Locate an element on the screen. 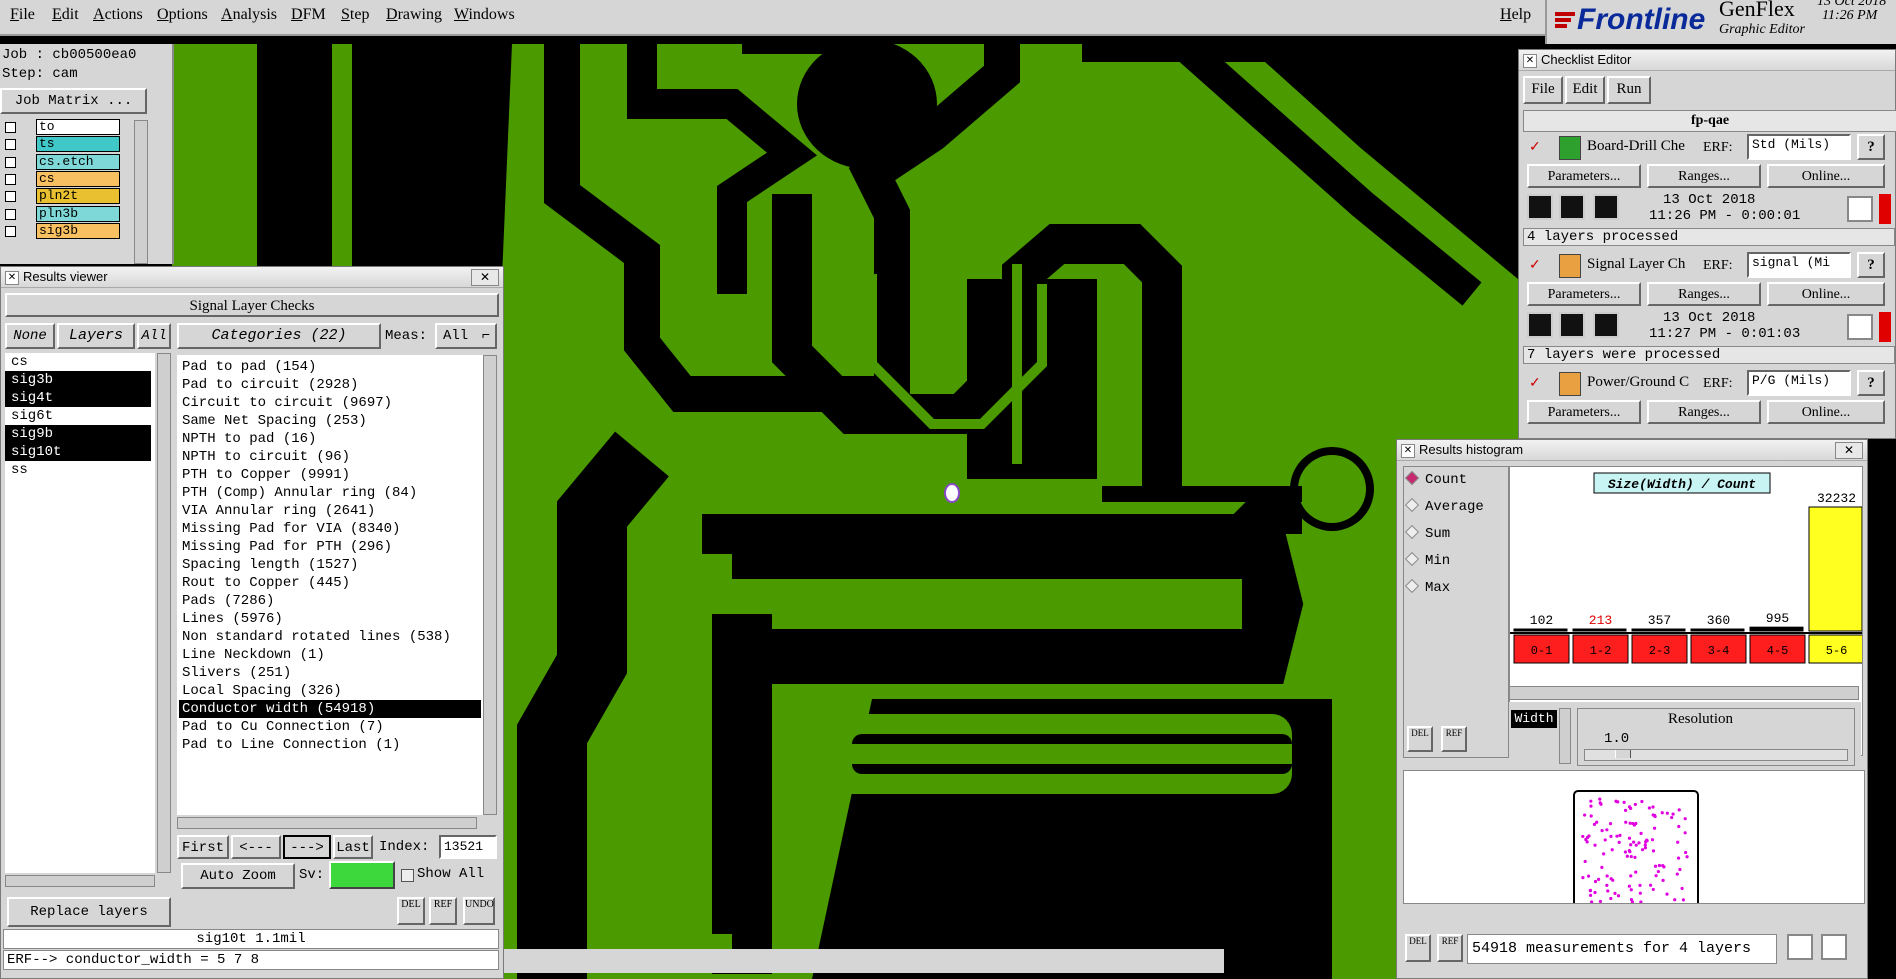 This screenshot has height=979, width=1896. result-category-item: Circuit to circuit (9697) is located at coordinates (330, 403).